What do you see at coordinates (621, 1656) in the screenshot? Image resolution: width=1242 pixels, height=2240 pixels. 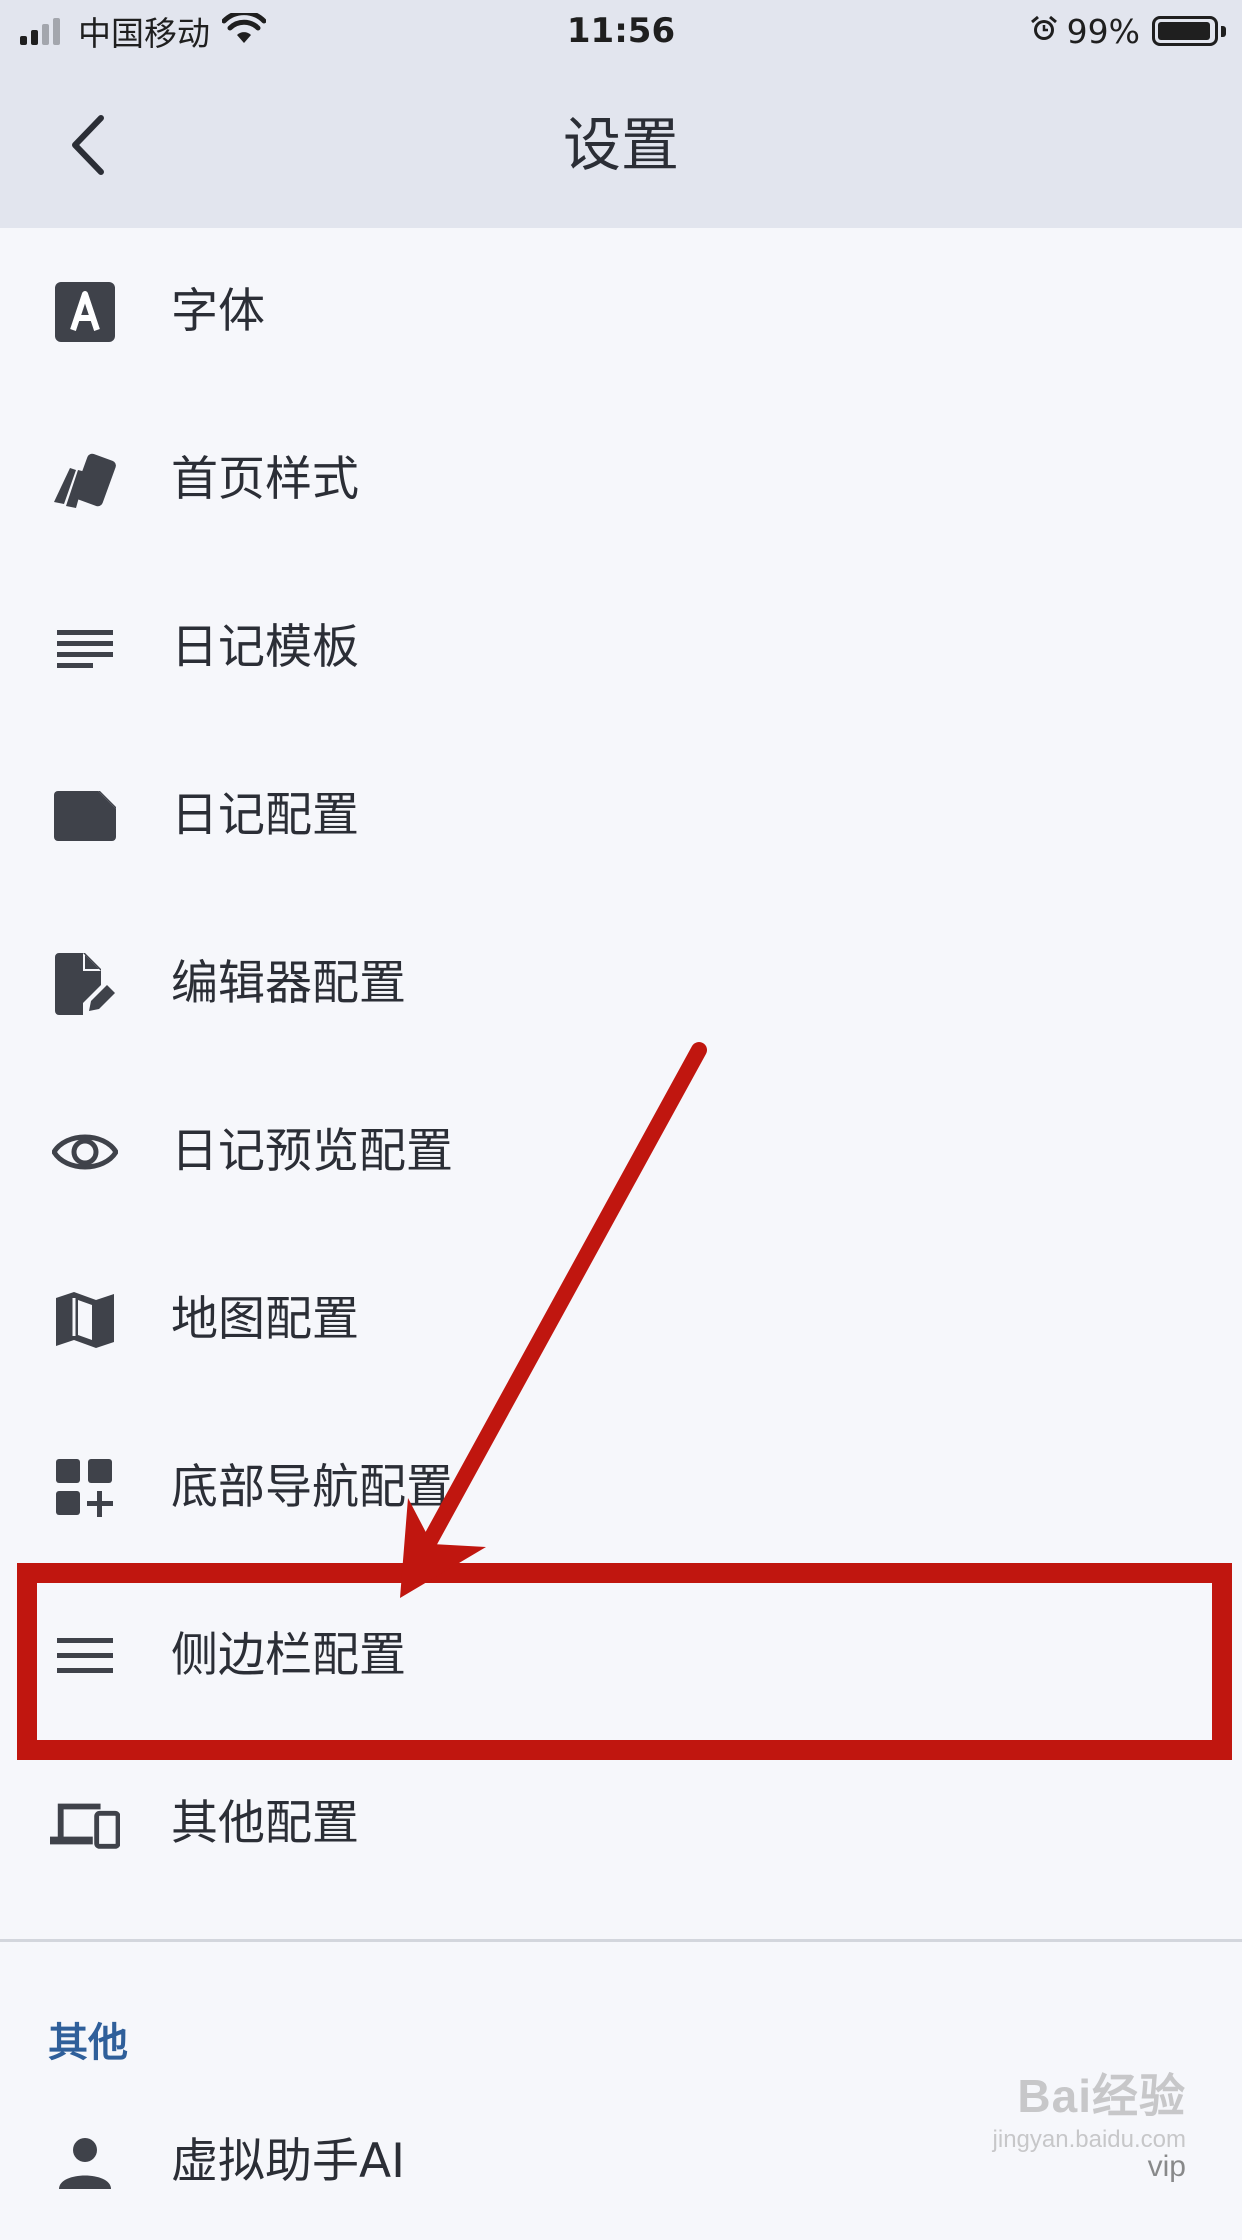 I see `settings-item-sidebar-config: 侧边栏配置` at bounding box center [621, 1656].